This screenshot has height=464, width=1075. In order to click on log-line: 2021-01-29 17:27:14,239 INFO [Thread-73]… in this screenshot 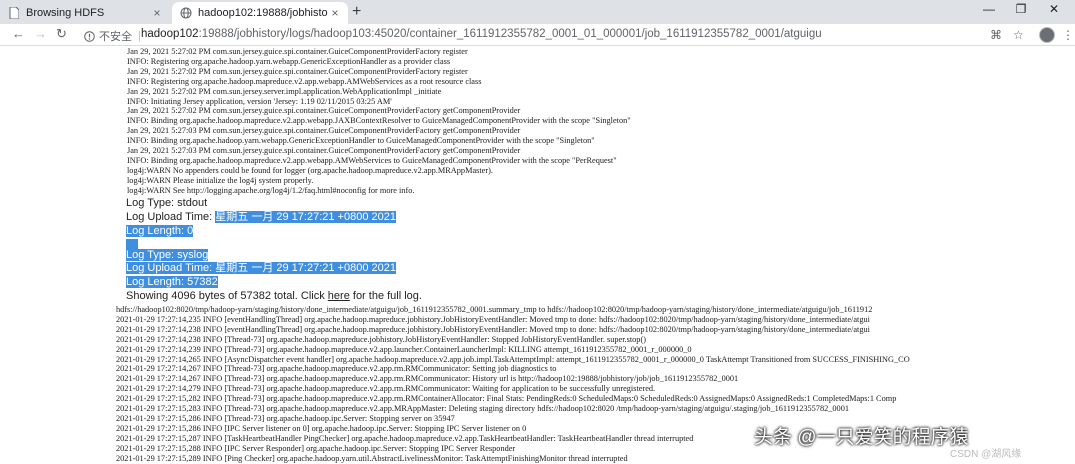, I will do `click(404, 349)`.